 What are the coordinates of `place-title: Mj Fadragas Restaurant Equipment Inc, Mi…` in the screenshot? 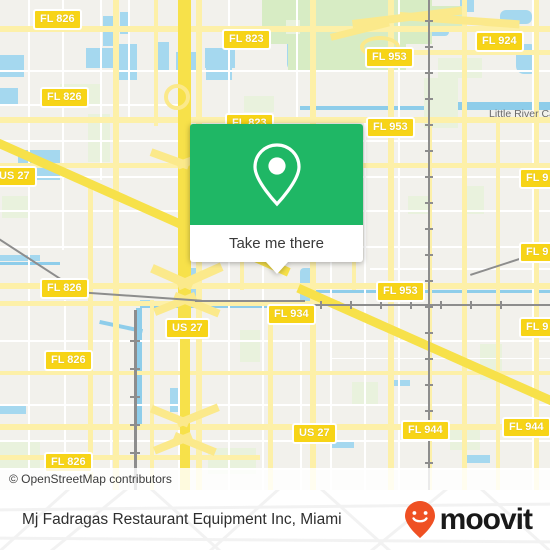 It's located at (182, 519).